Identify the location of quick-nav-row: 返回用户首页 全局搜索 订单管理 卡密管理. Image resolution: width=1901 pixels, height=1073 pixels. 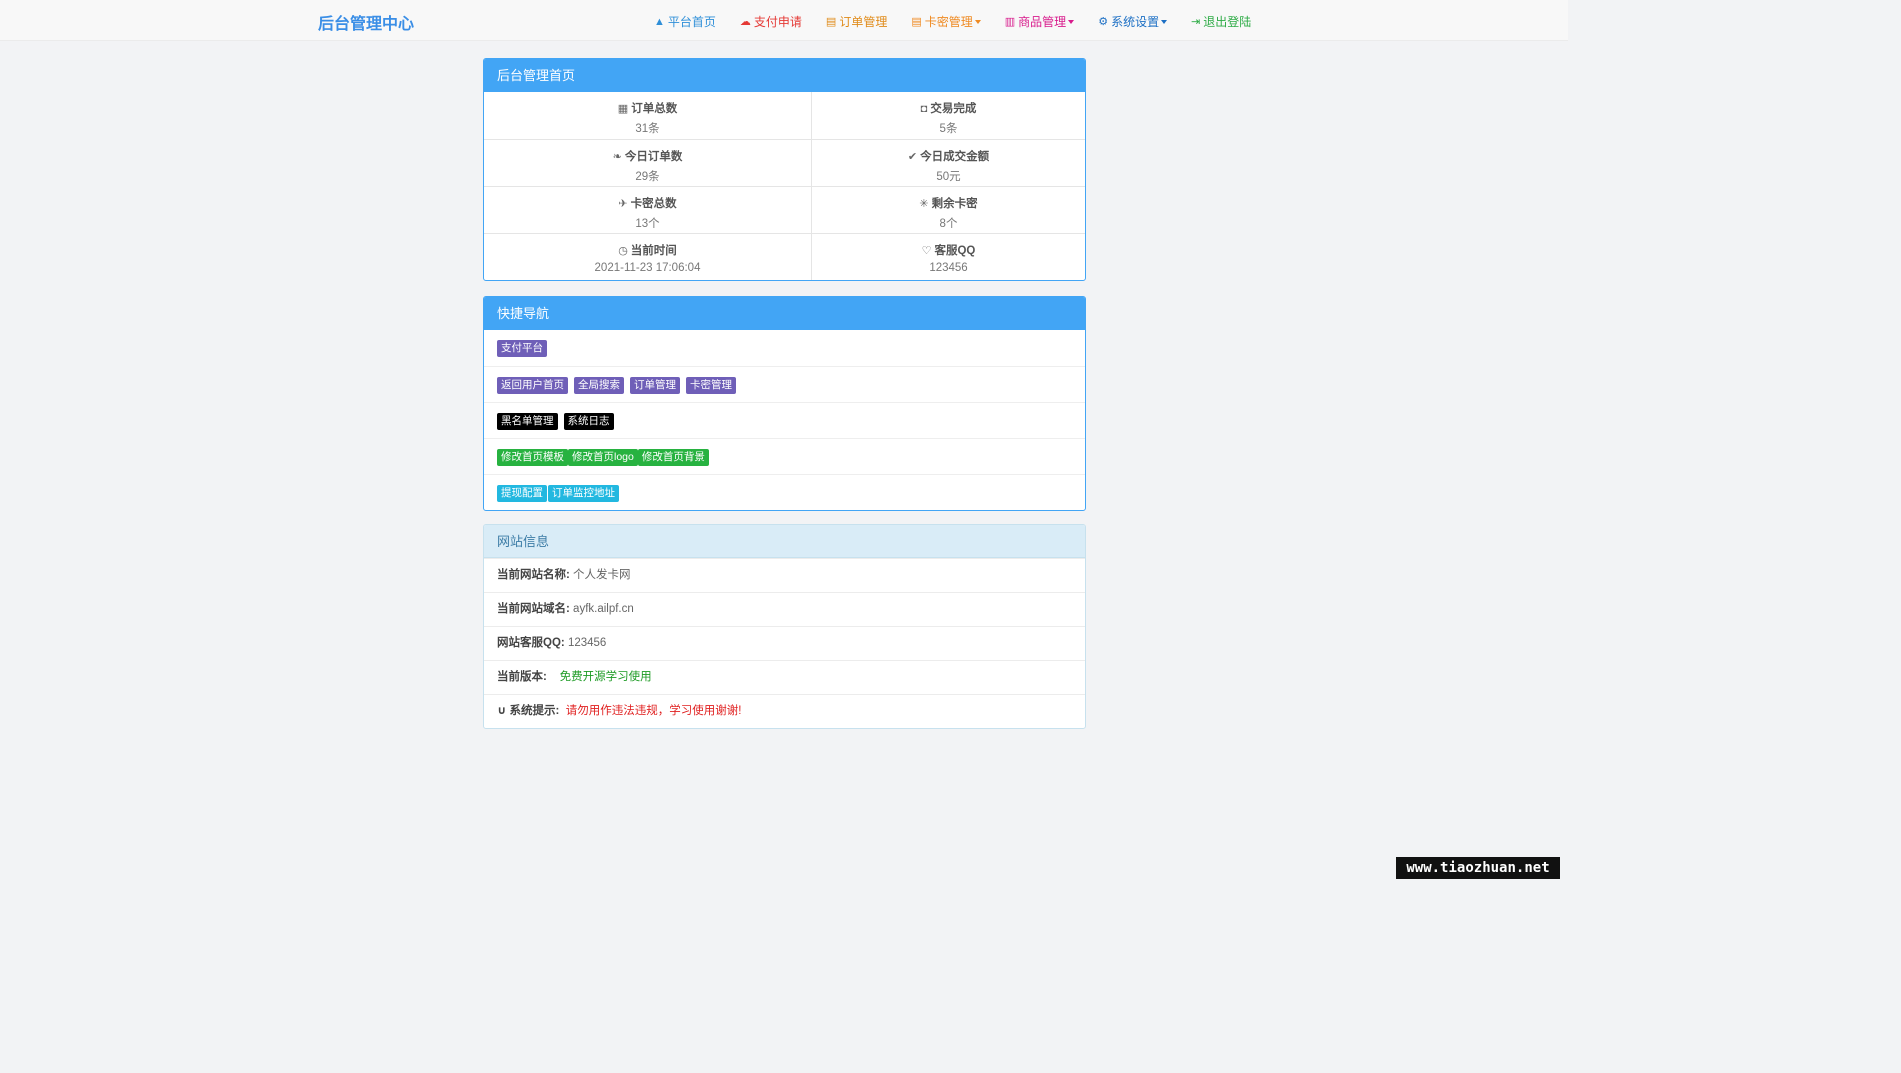
(784, 384).